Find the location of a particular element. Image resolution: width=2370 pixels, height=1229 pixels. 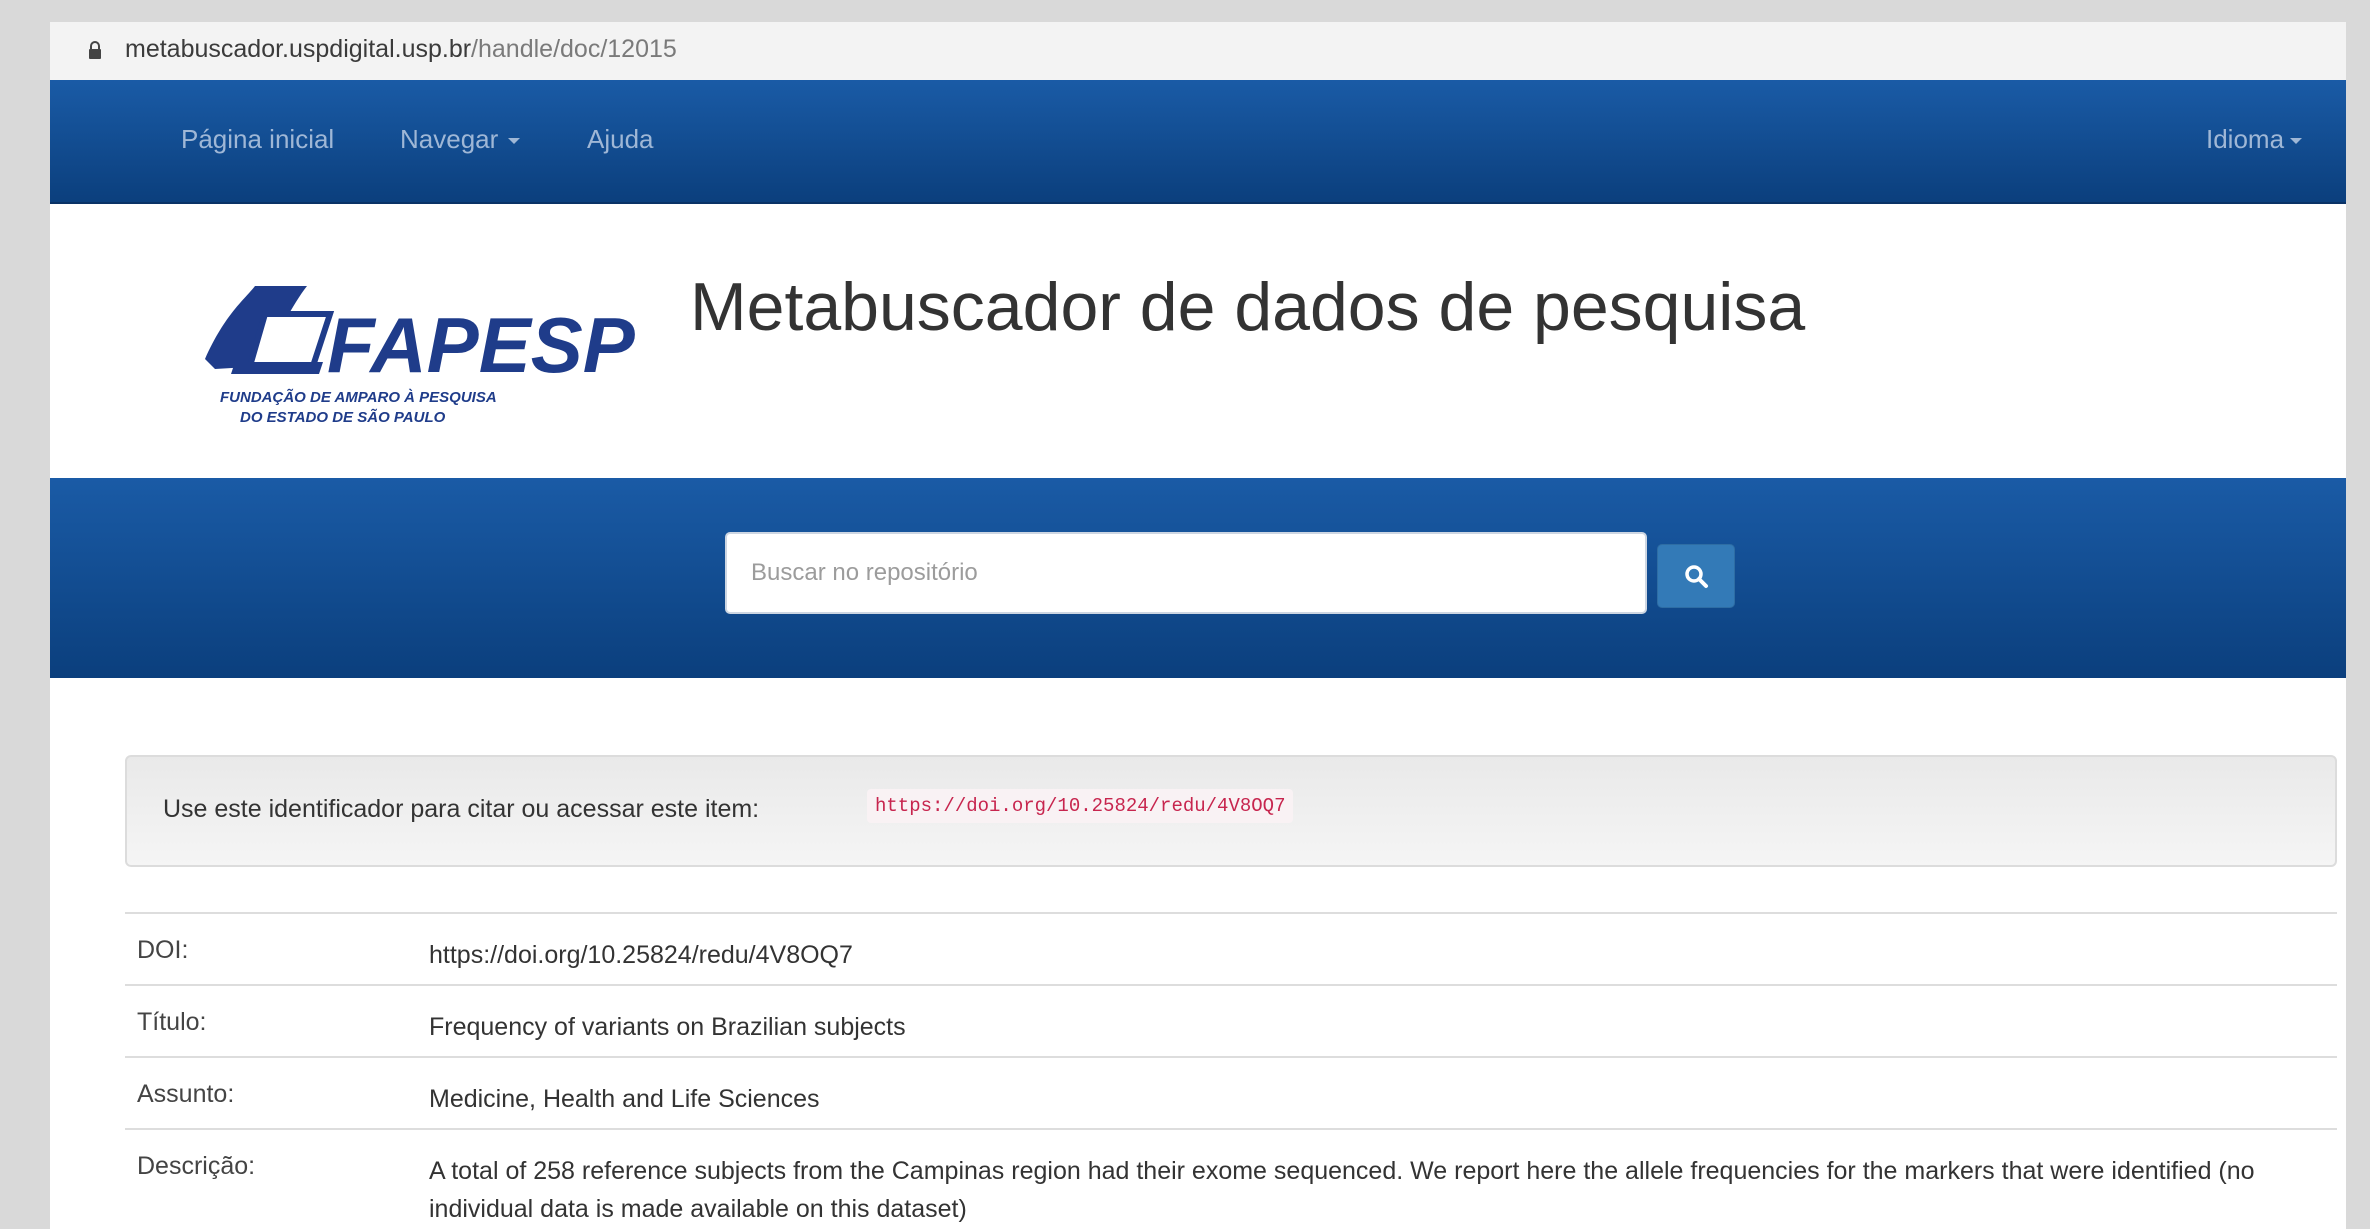

nav-browse-dropdown: Navegar is located at coordinates (460, 139).